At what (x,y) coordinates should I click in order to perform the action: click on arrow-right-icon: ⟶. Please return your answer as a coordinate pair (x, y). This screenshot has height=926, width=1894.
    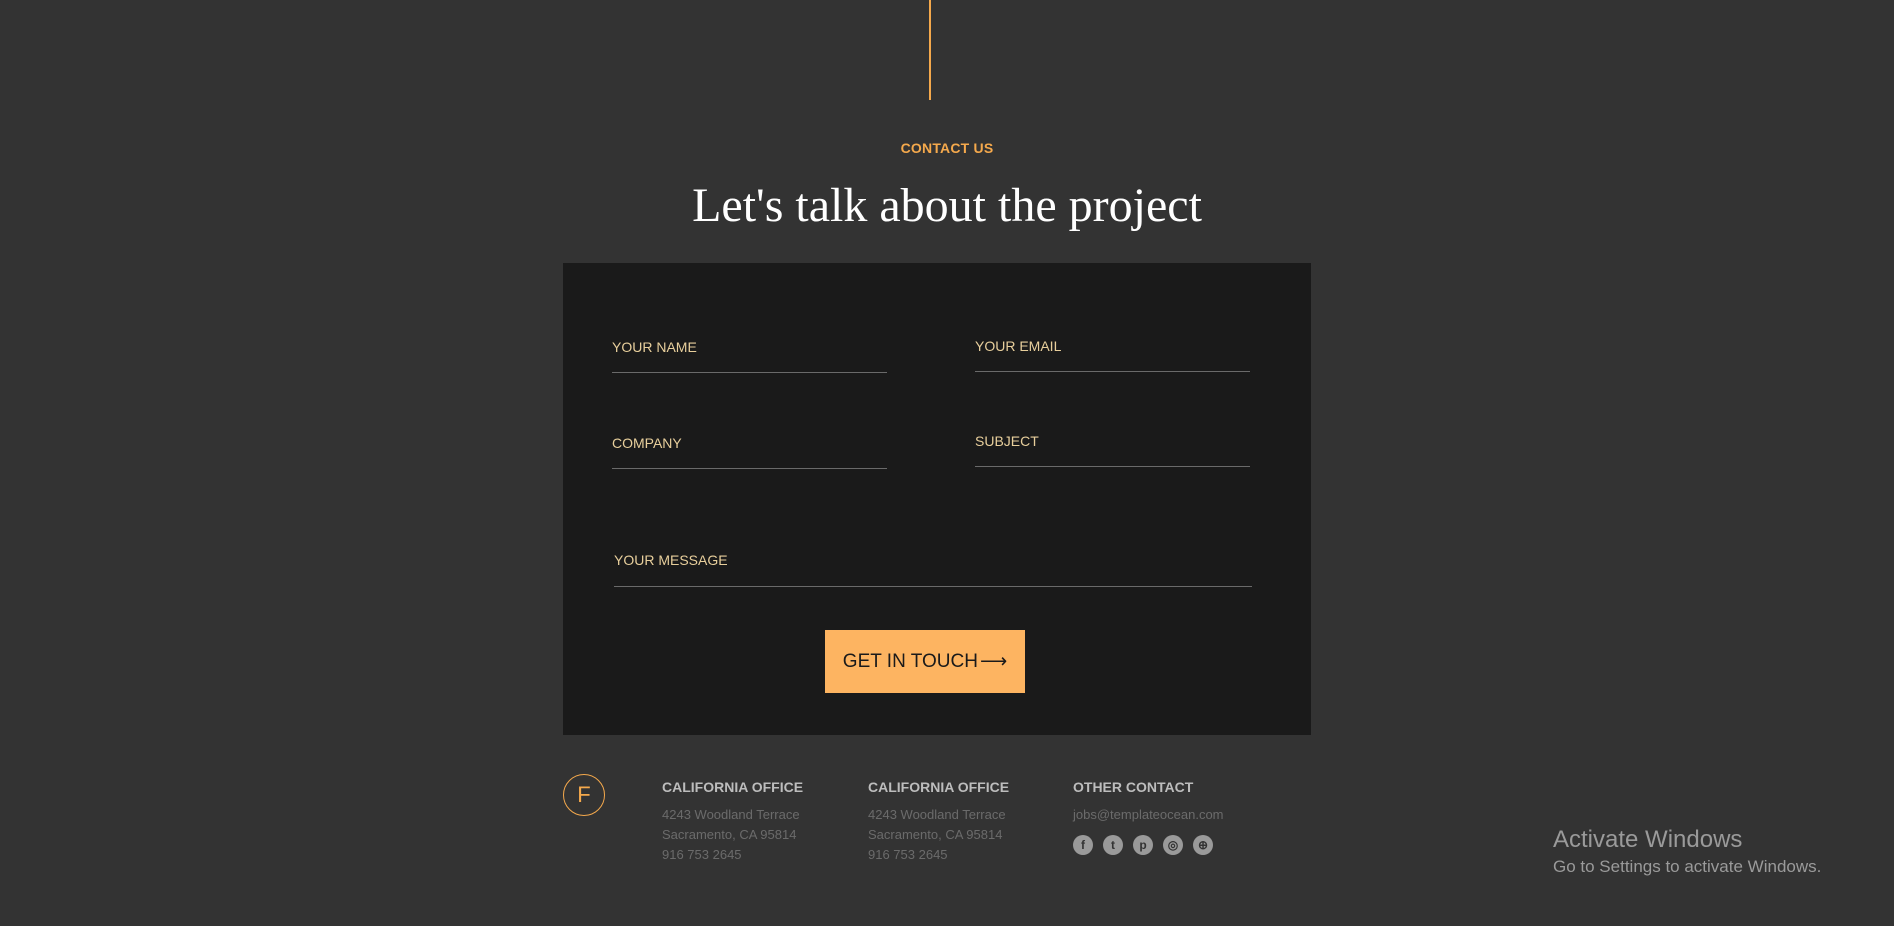
    Looking at the image, I should click on (993, 661).